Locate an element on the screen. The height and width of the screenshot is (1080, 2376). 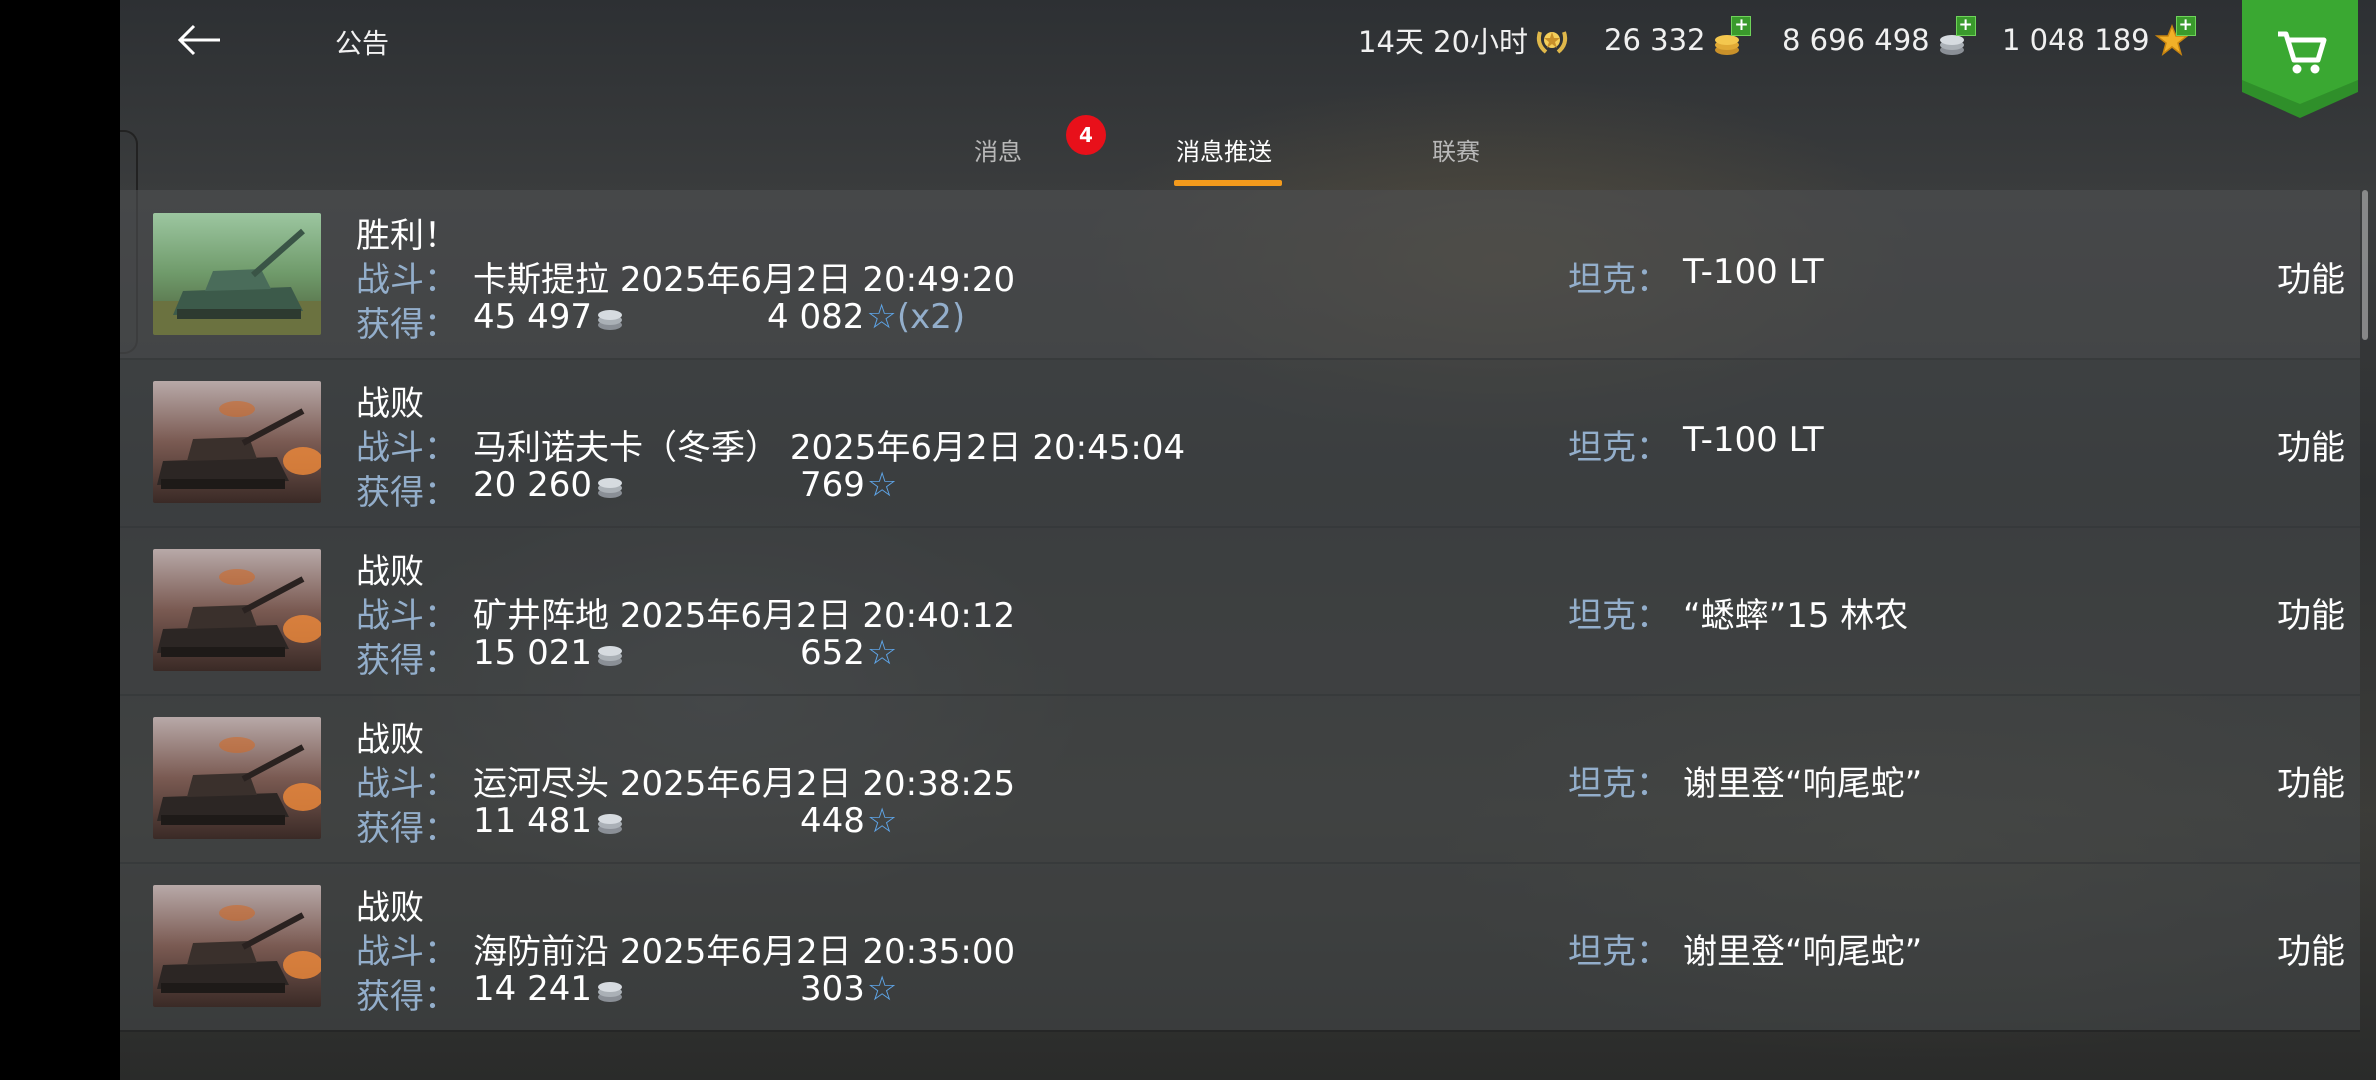
xp-earned-value: 303 is located at coordinates (832, 989).